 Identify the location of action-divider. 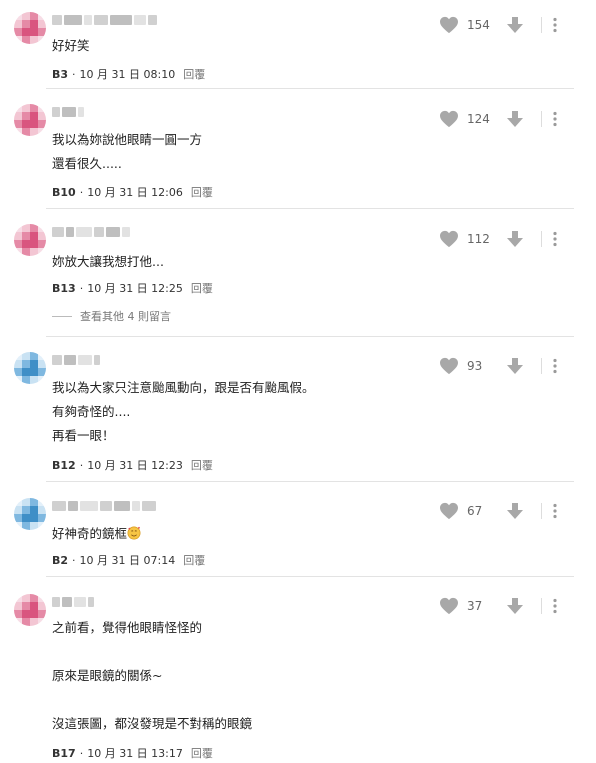
(541, 366).